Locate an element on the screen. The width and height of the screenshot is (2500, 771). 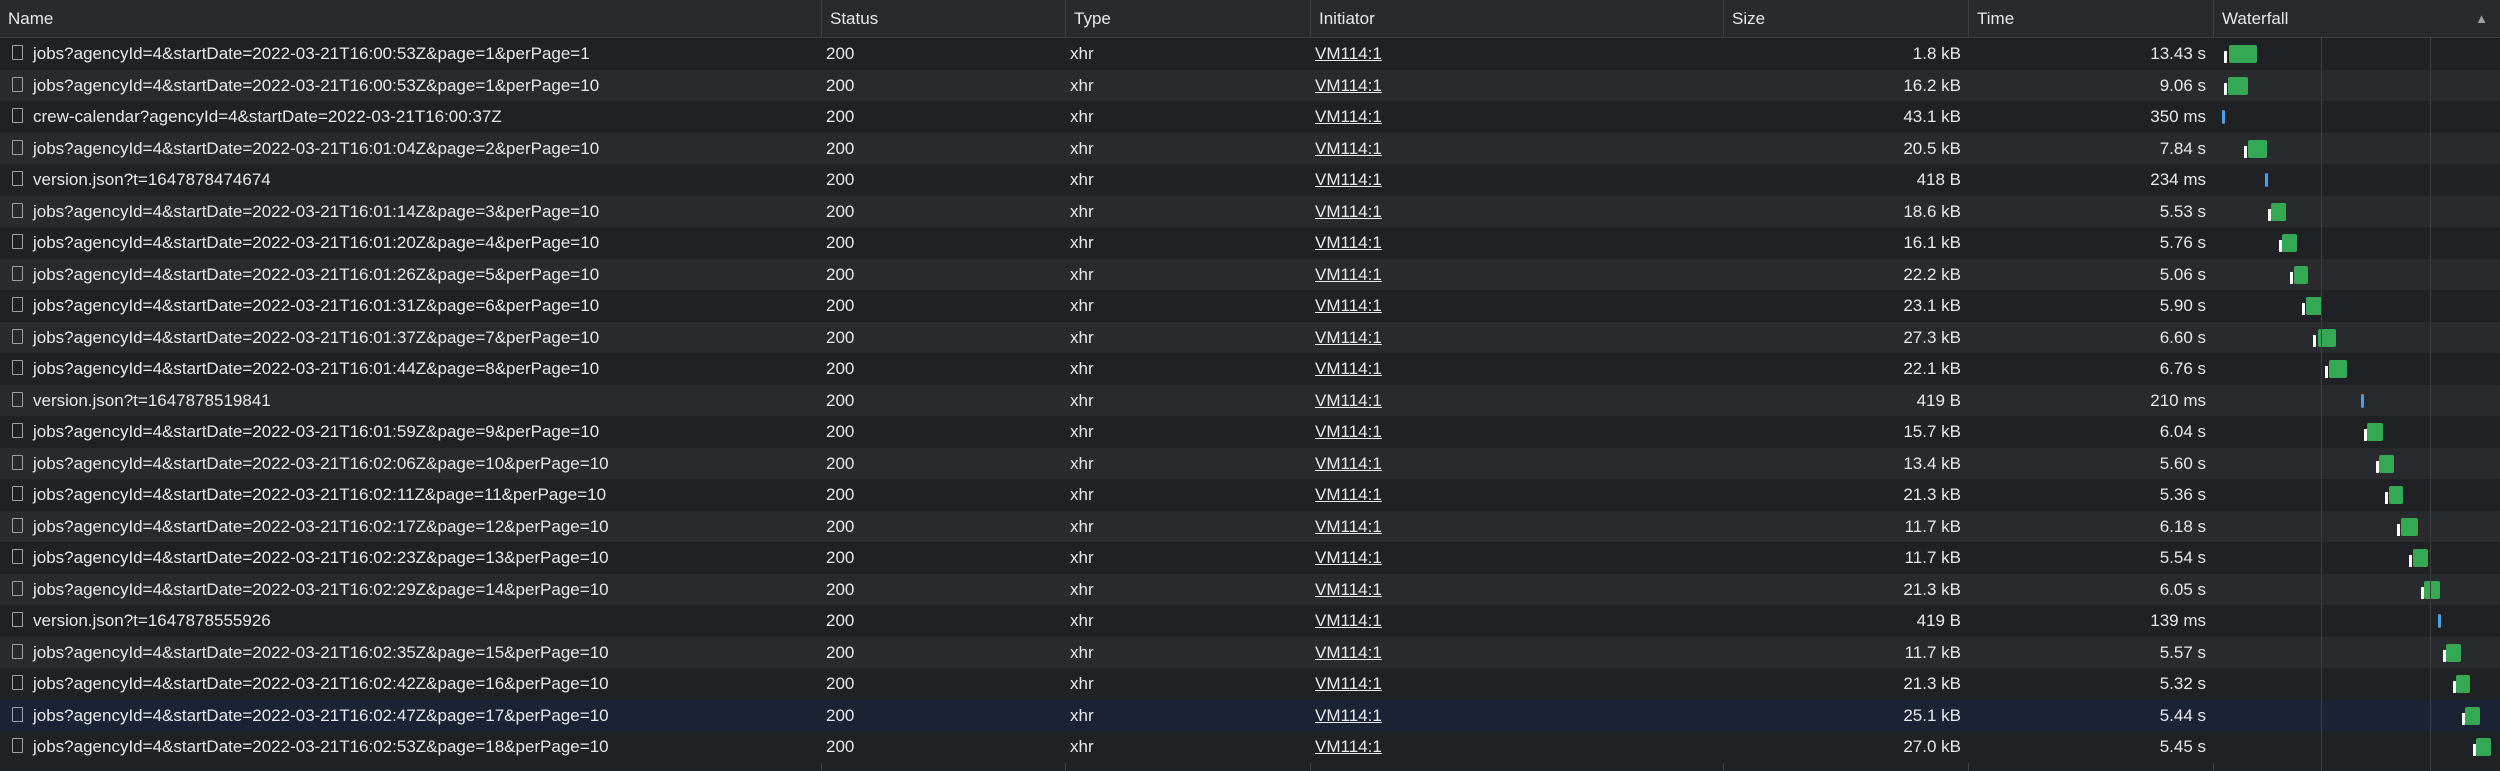
column-header-waterfall: Waterfall ▲ is located at coordinates (2357, 18).